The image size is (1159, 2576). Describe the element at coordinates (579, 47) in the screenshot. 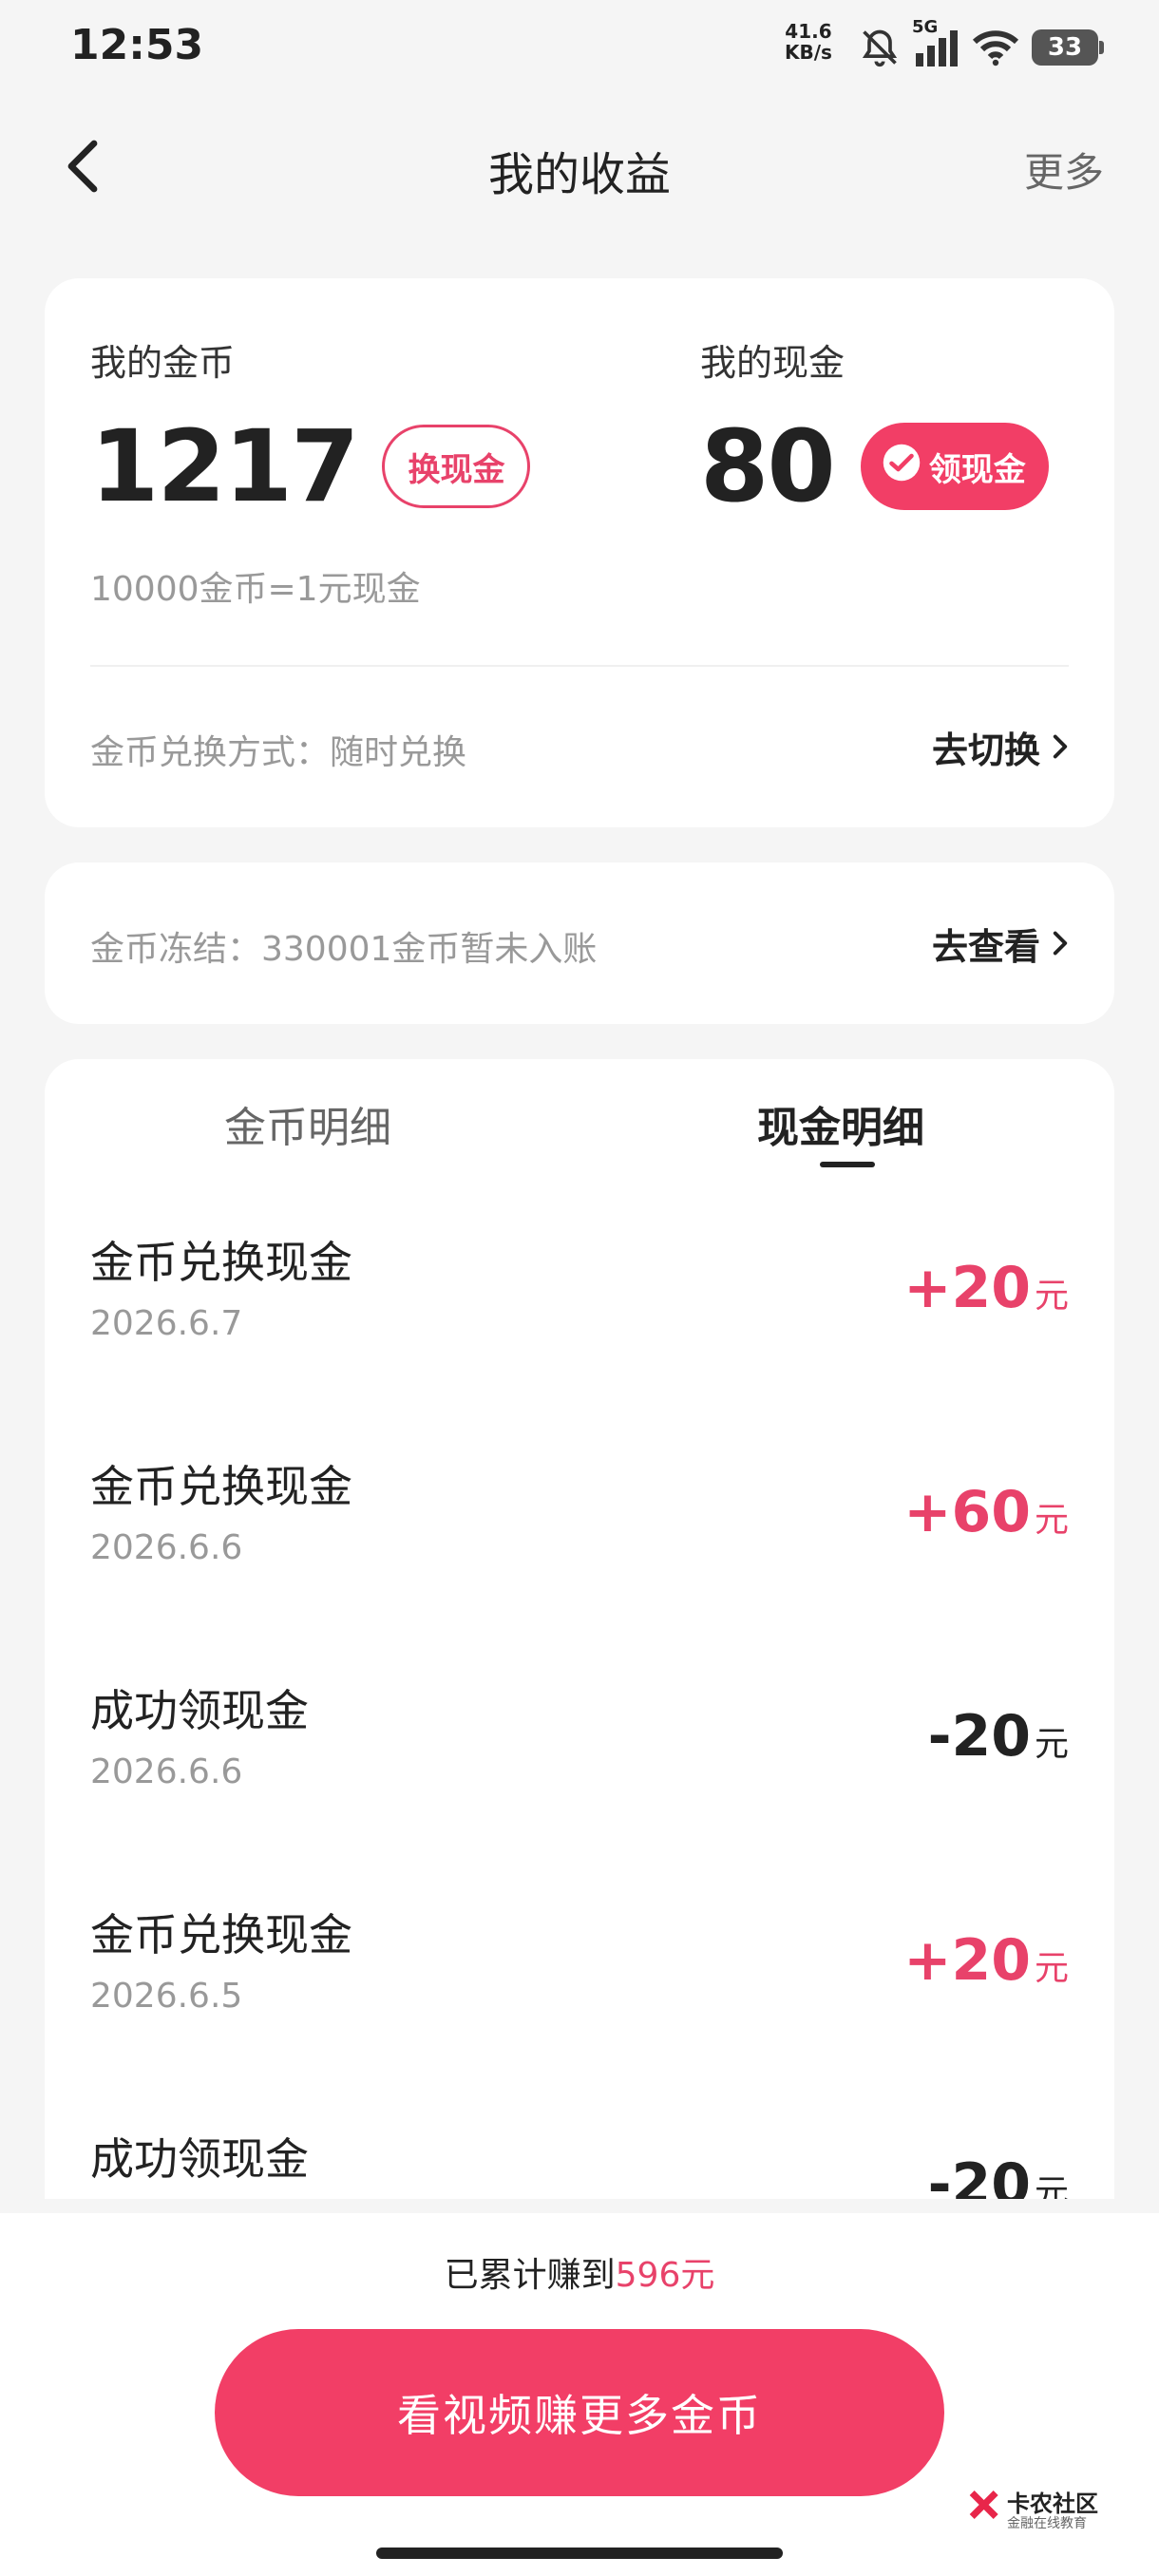

I see `status-bar: 12:53 41.6 KB/s 5G 33` at that location.